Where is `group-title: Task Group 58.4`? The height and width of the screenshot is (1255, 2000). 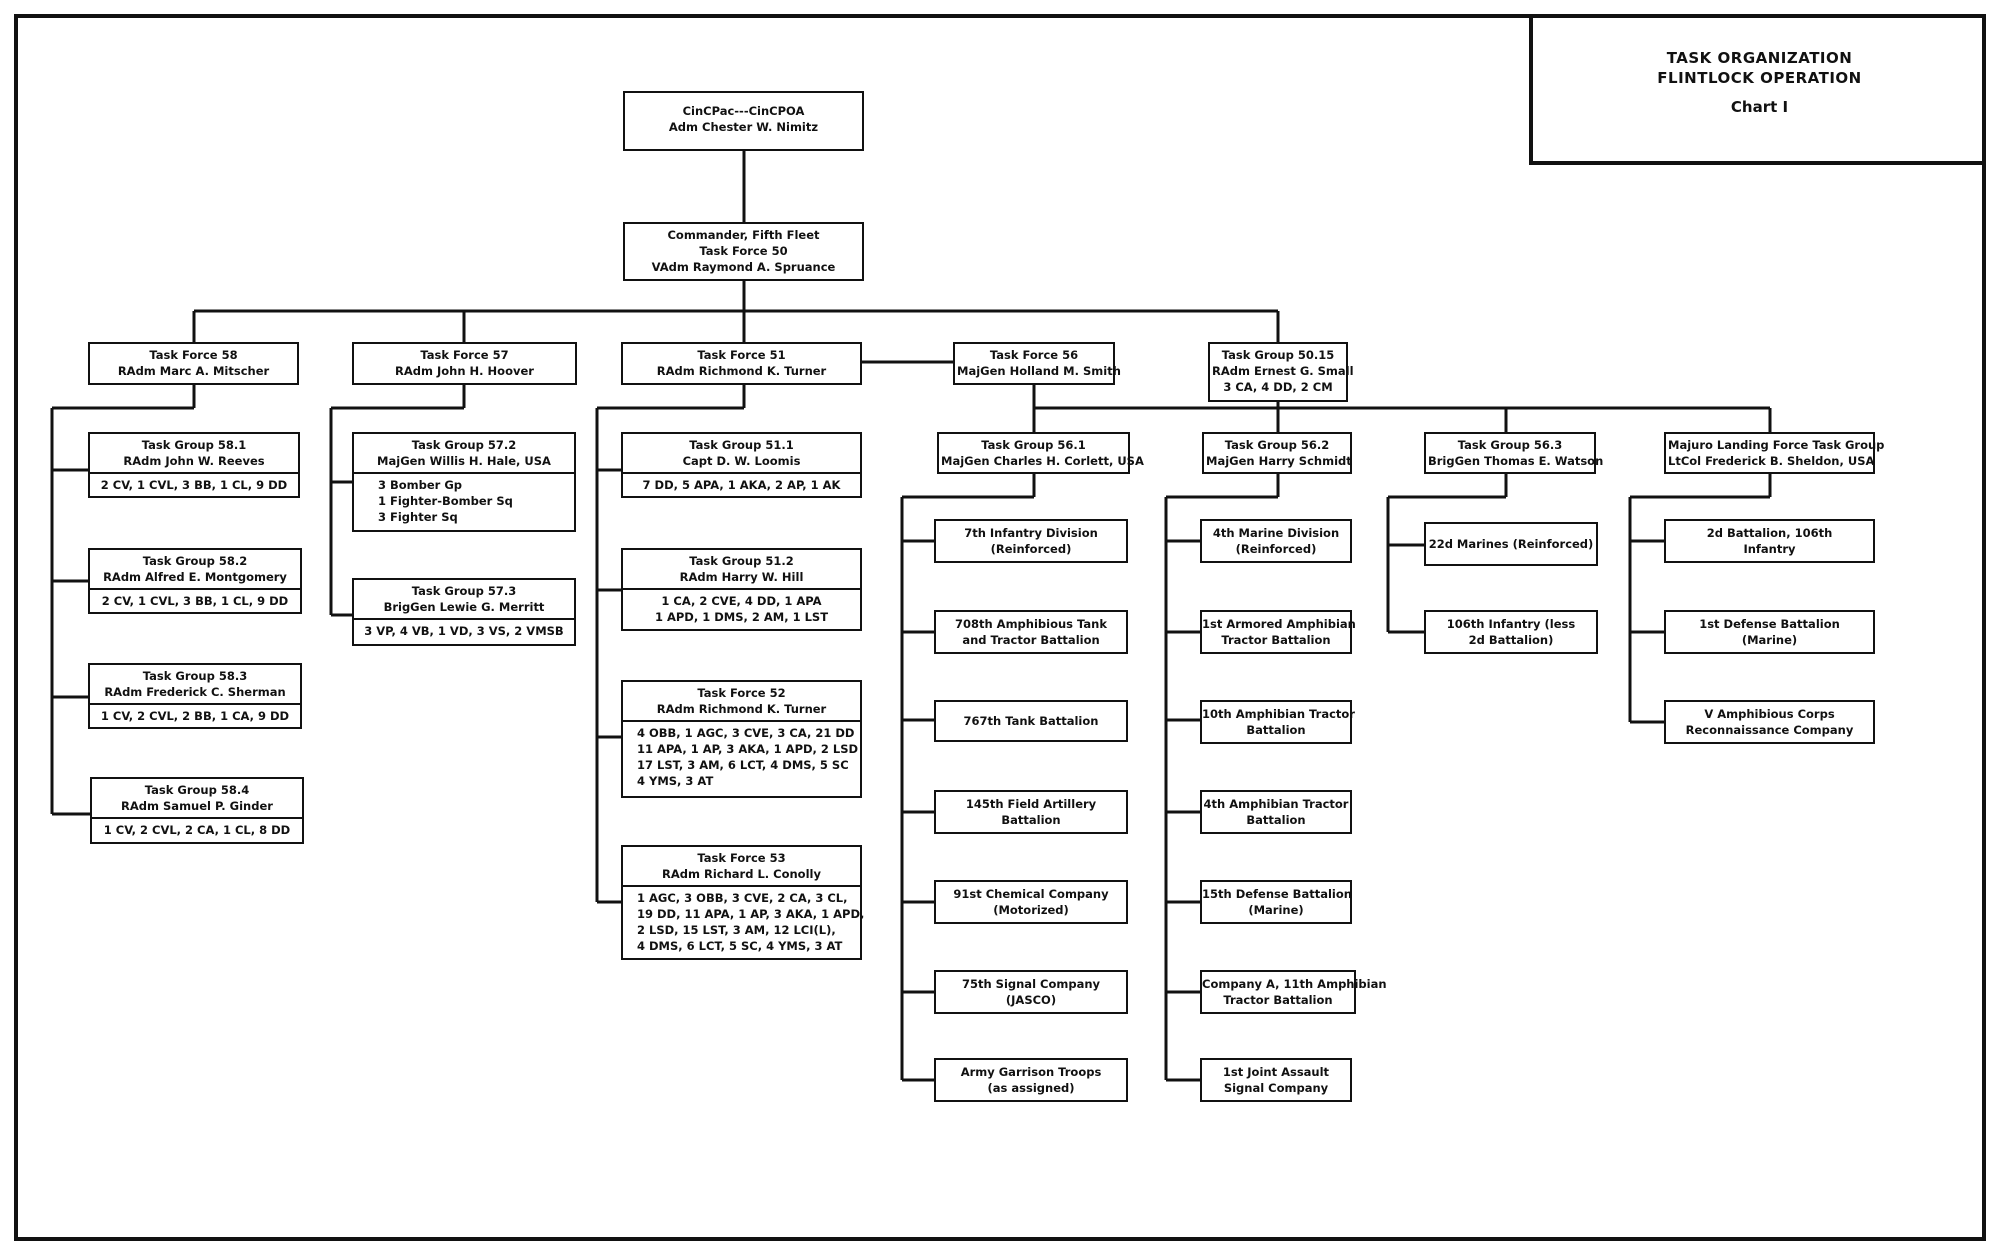 group-title: Task Group 58.4 is located at coordinates (197, 790).